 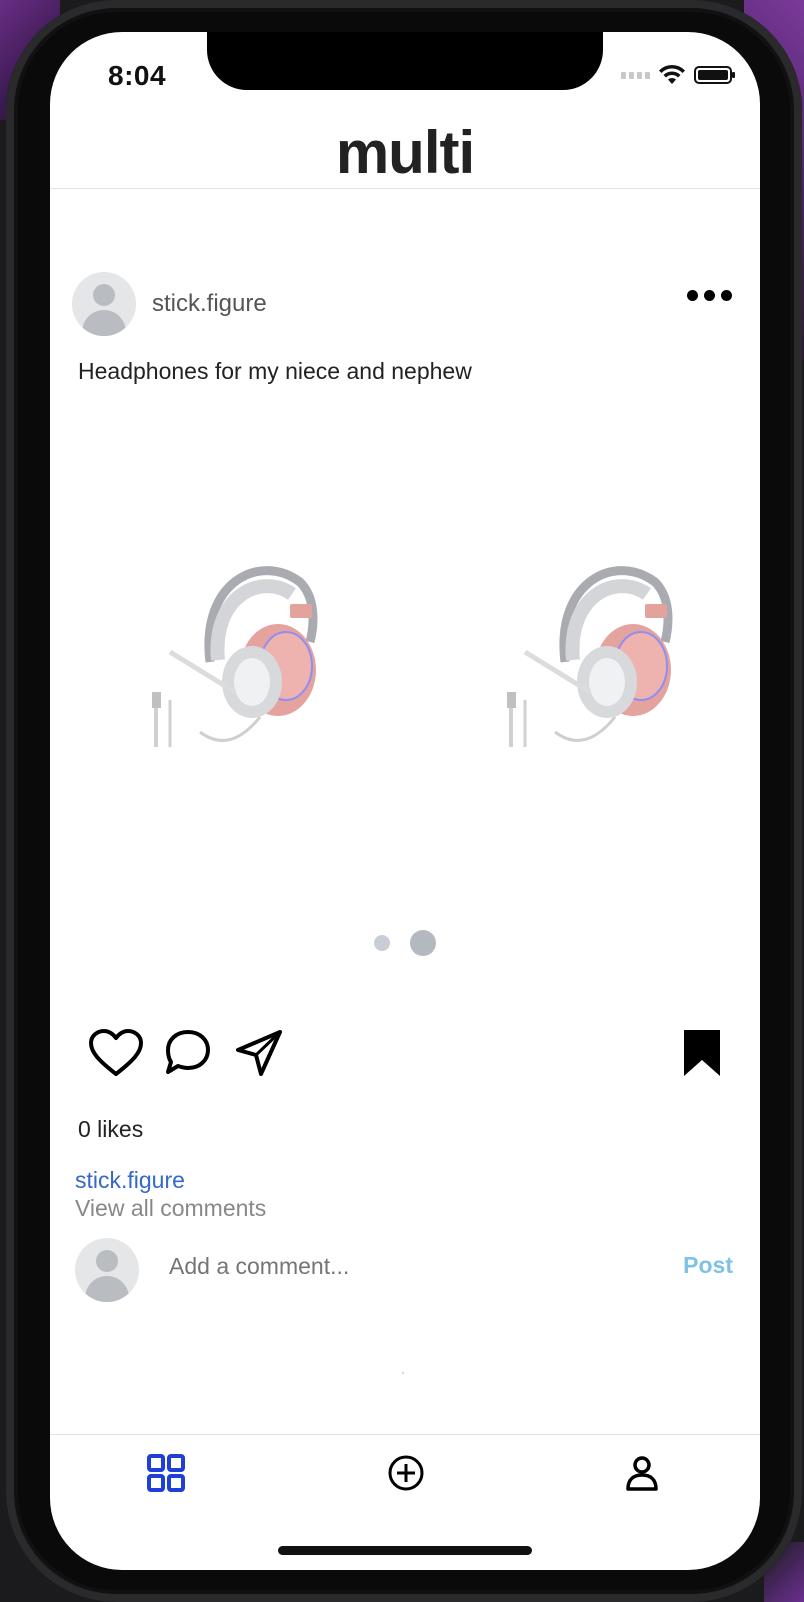 I want to click on status-icons, so click(x=678, y=75).